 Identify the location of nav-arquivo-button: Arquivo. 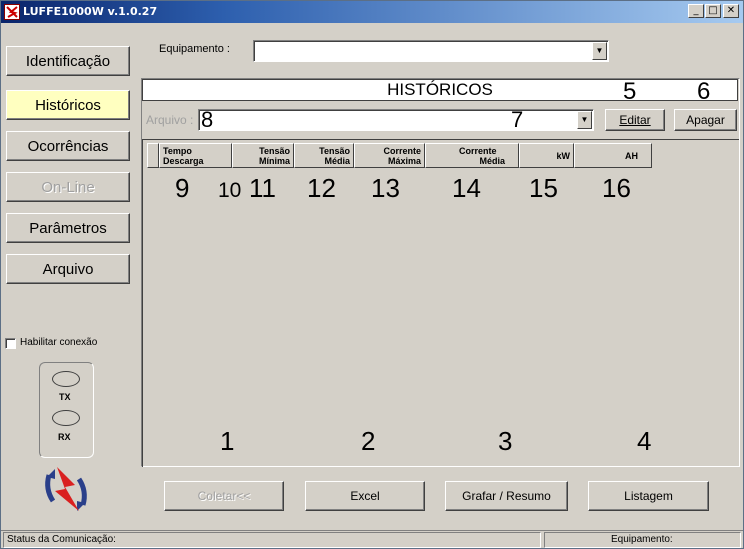
(68, 269).